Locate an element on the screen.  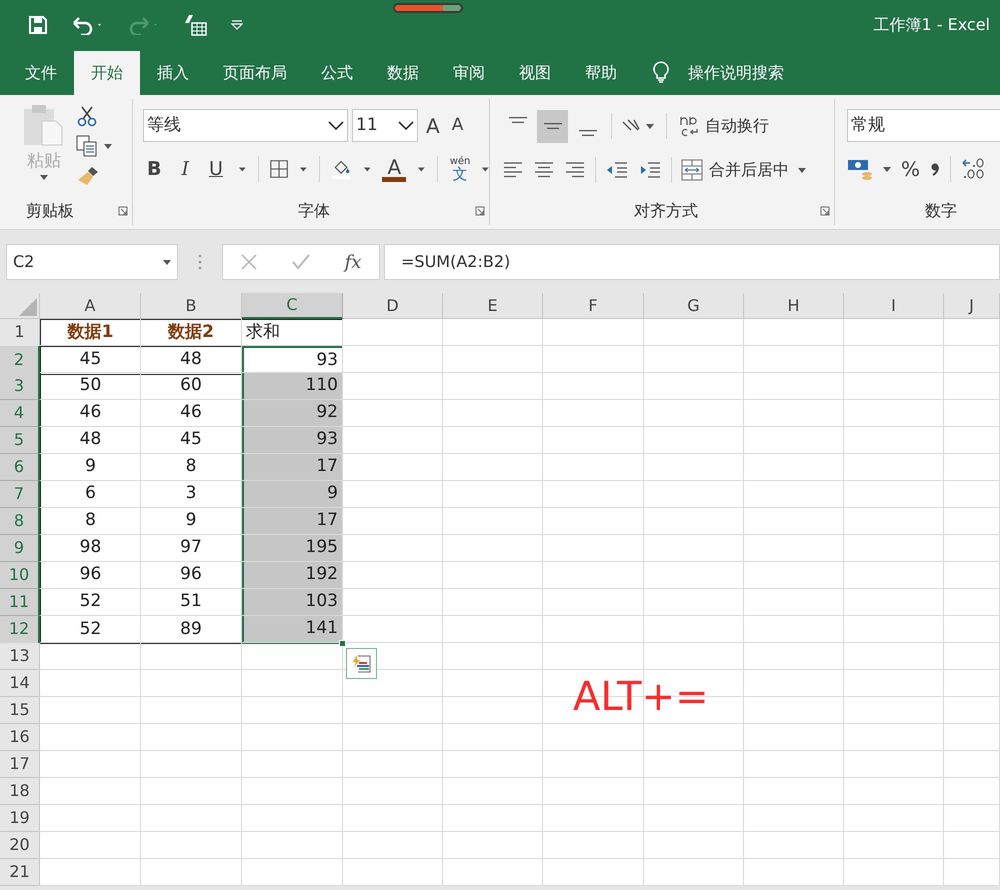
copy-icon is located at coordinates (87, 146).